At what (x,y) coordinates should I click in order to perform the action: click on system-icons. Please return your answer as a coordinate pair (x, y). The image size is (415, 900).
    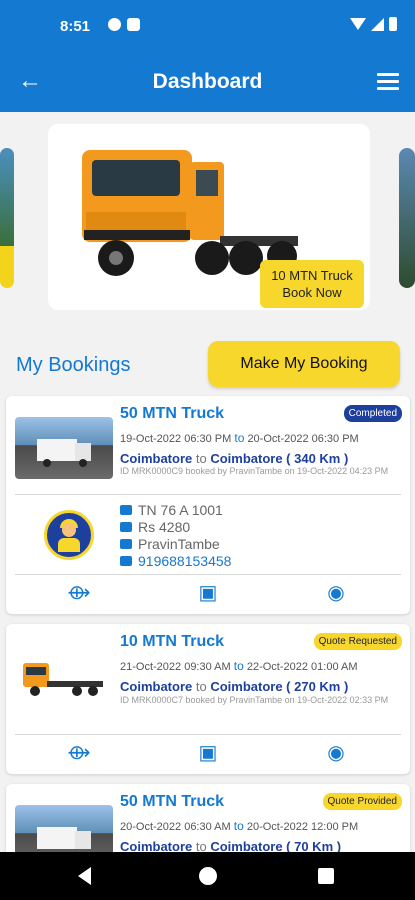
    Looking at the image, I should click on (373, 24).